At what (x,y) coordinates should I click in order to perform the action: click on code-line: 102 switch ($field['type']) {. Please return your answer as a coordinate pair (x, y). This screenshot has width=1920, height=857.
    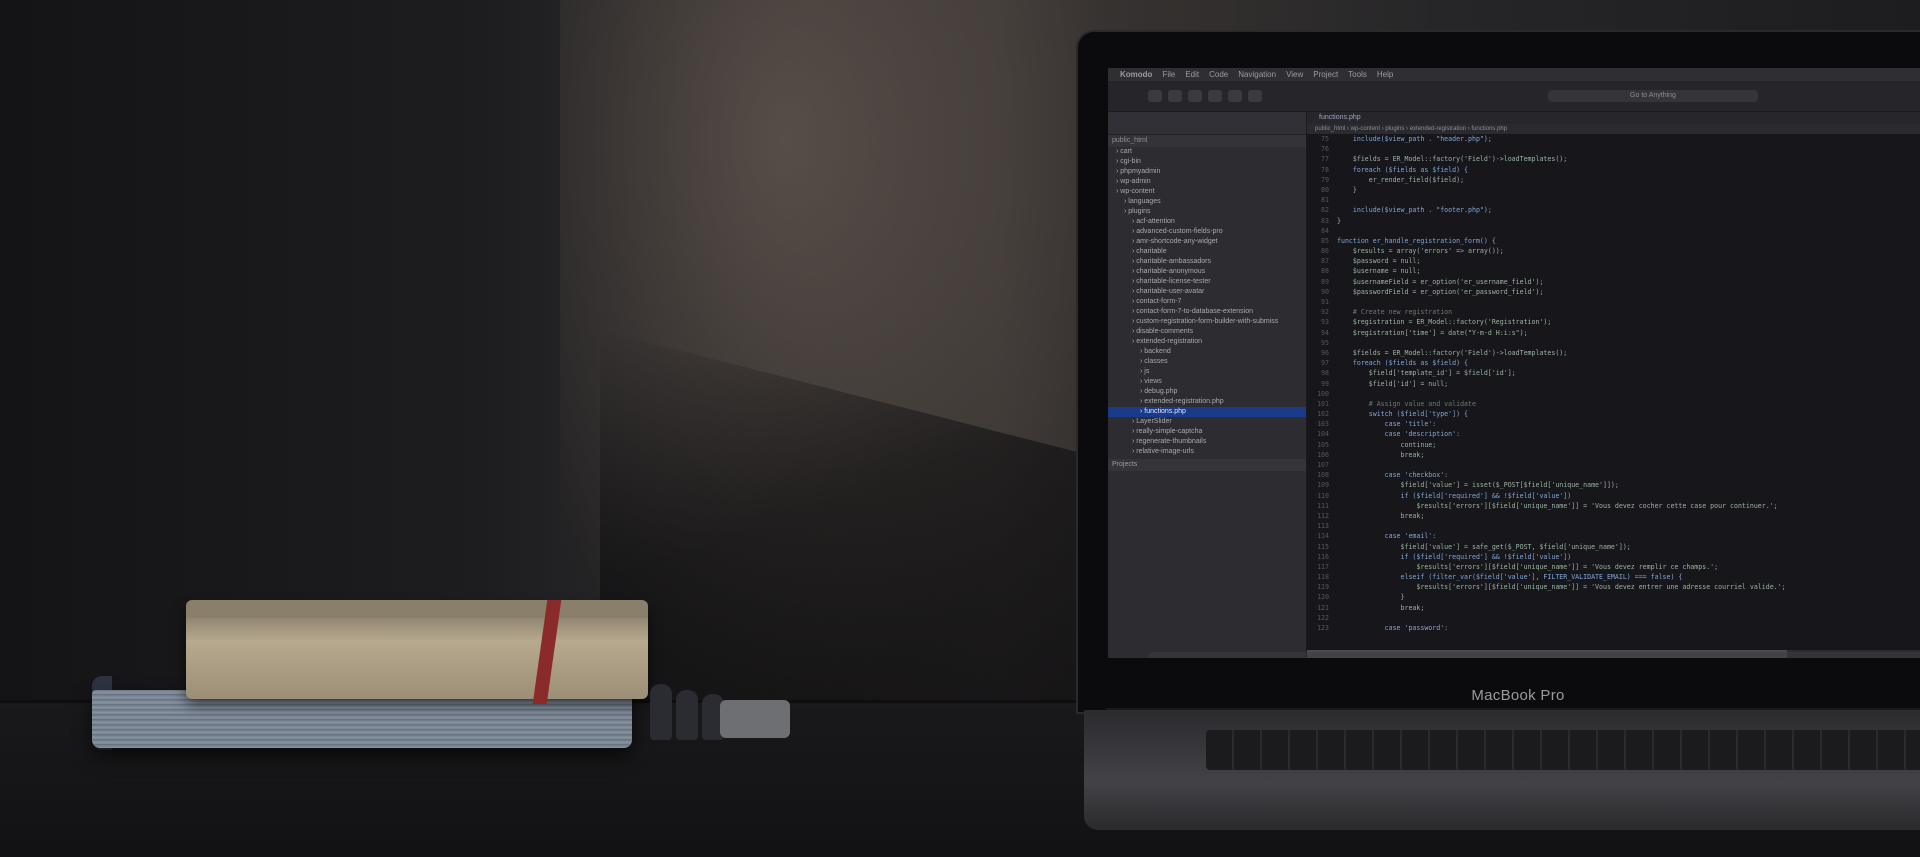
    Looking at the image, I should click on (1613, 414).